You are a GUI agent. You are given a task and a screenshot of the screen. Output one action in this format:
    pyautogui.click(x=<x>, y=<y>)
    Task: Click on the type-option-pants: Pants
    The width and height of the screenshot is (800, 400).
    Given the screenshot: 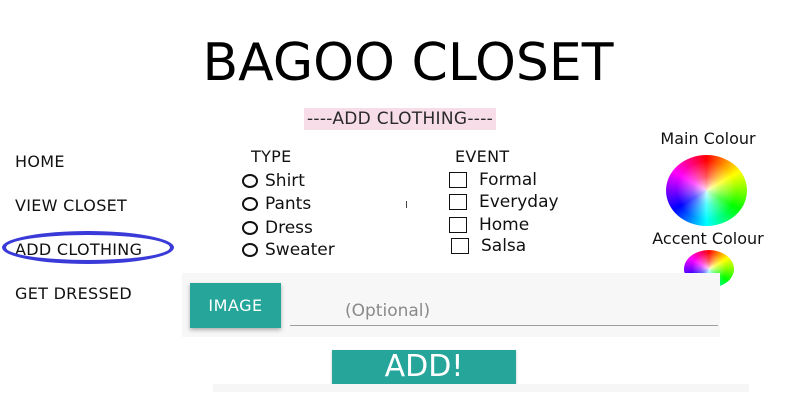 What is the action you would take?
    pyautogui.click(x=276, y=204)
    